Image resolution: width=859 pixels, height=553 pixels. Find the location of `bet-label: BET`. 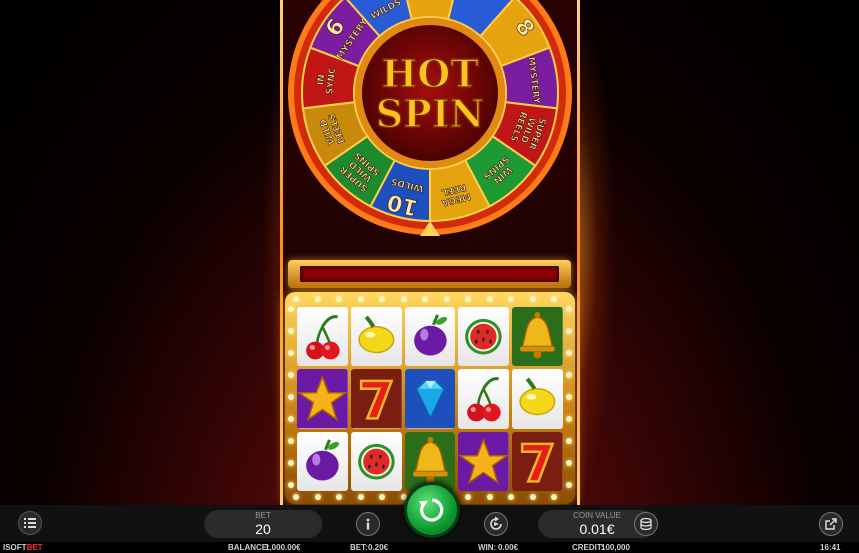

bet-label: BET is located at coordinates (263, 515).